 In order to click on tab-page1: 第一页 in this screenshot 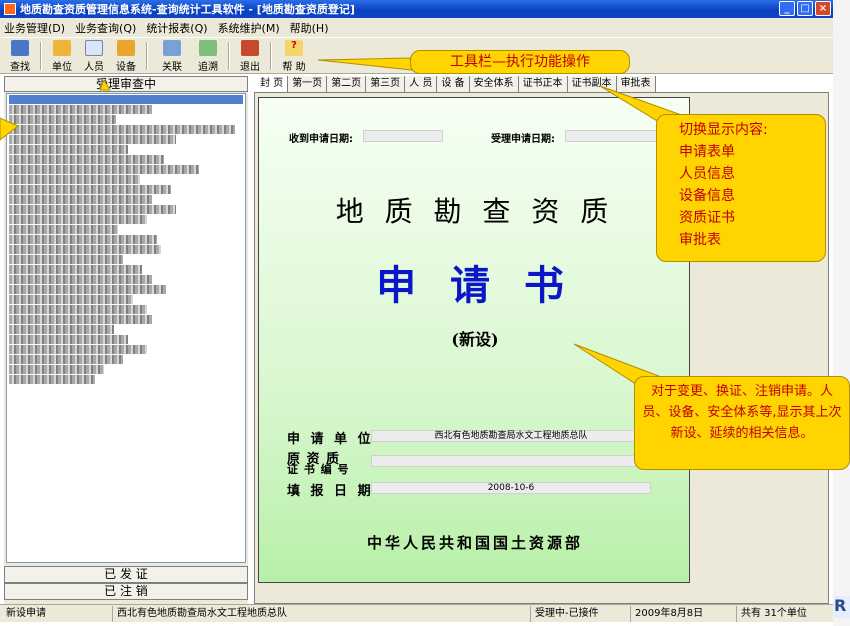, I will do `click(308, 84)`.